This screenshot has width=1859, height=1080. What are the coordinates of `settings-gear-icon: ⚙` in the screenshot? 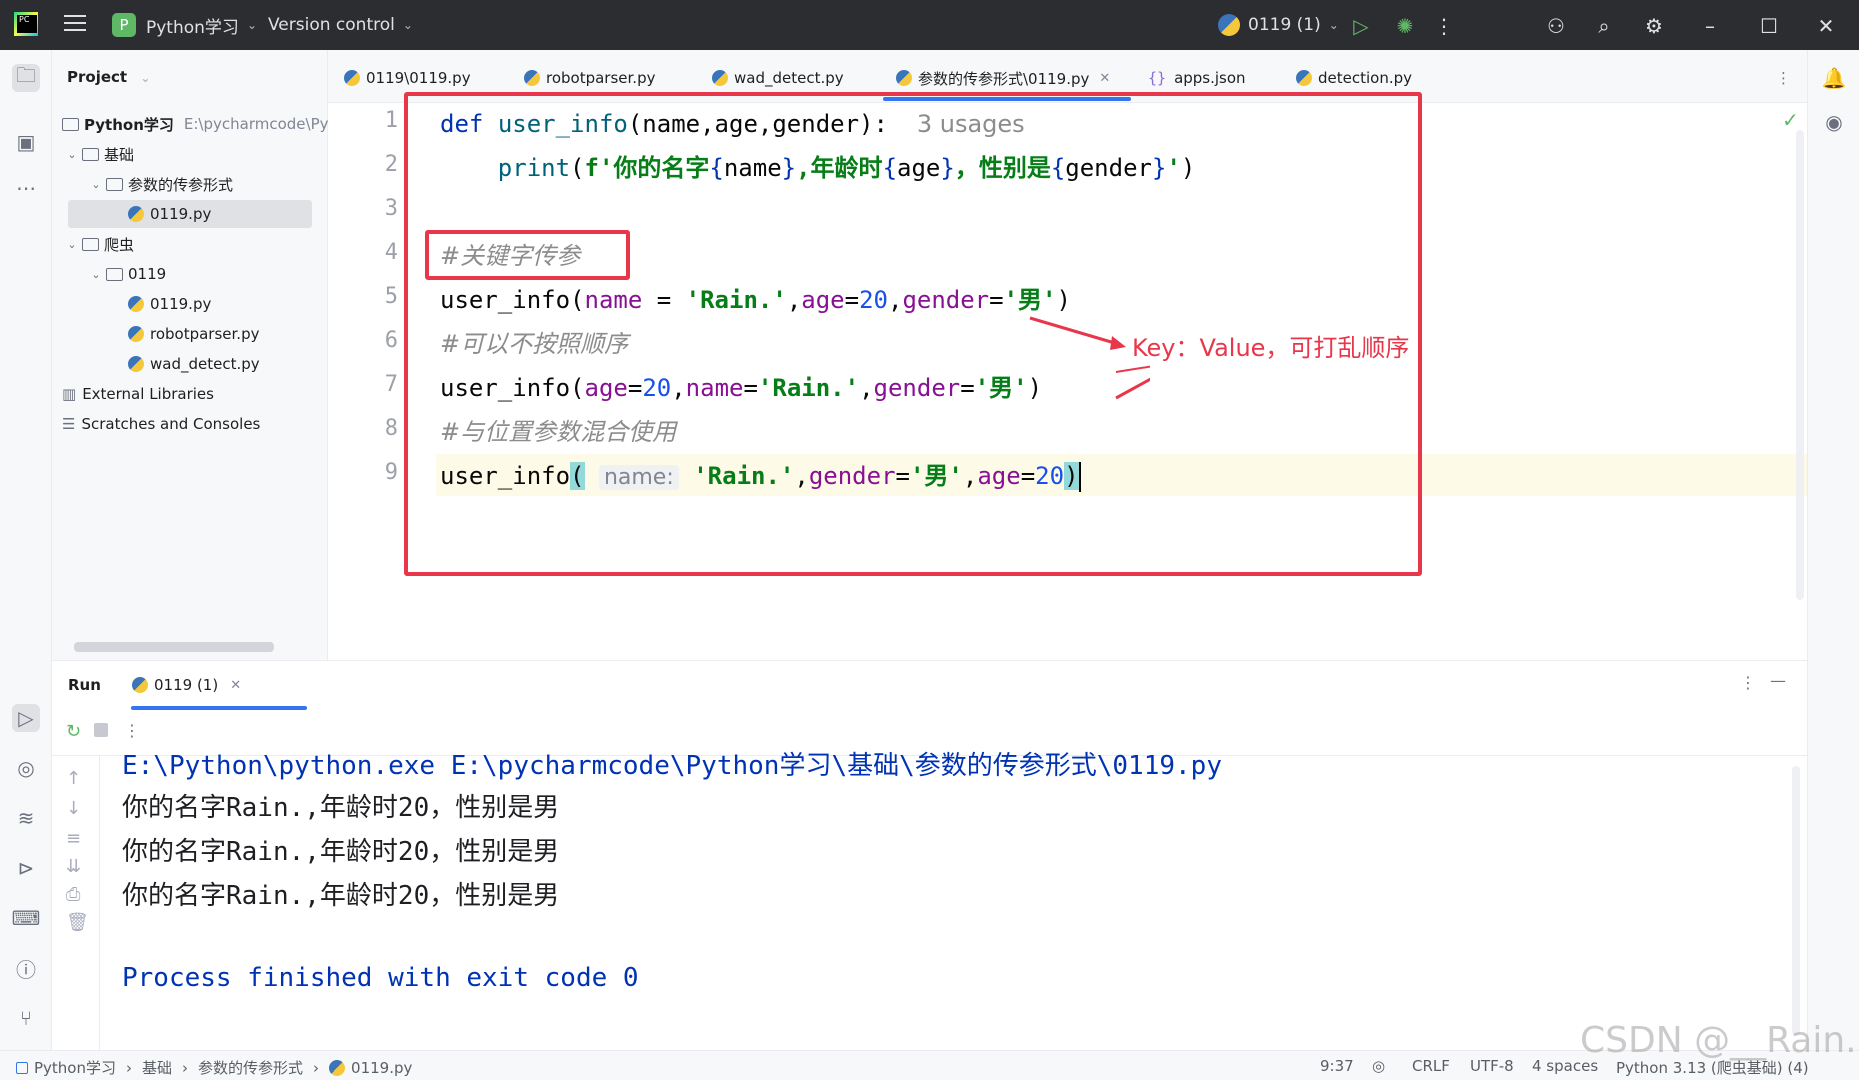 It's located at (1654, 26).